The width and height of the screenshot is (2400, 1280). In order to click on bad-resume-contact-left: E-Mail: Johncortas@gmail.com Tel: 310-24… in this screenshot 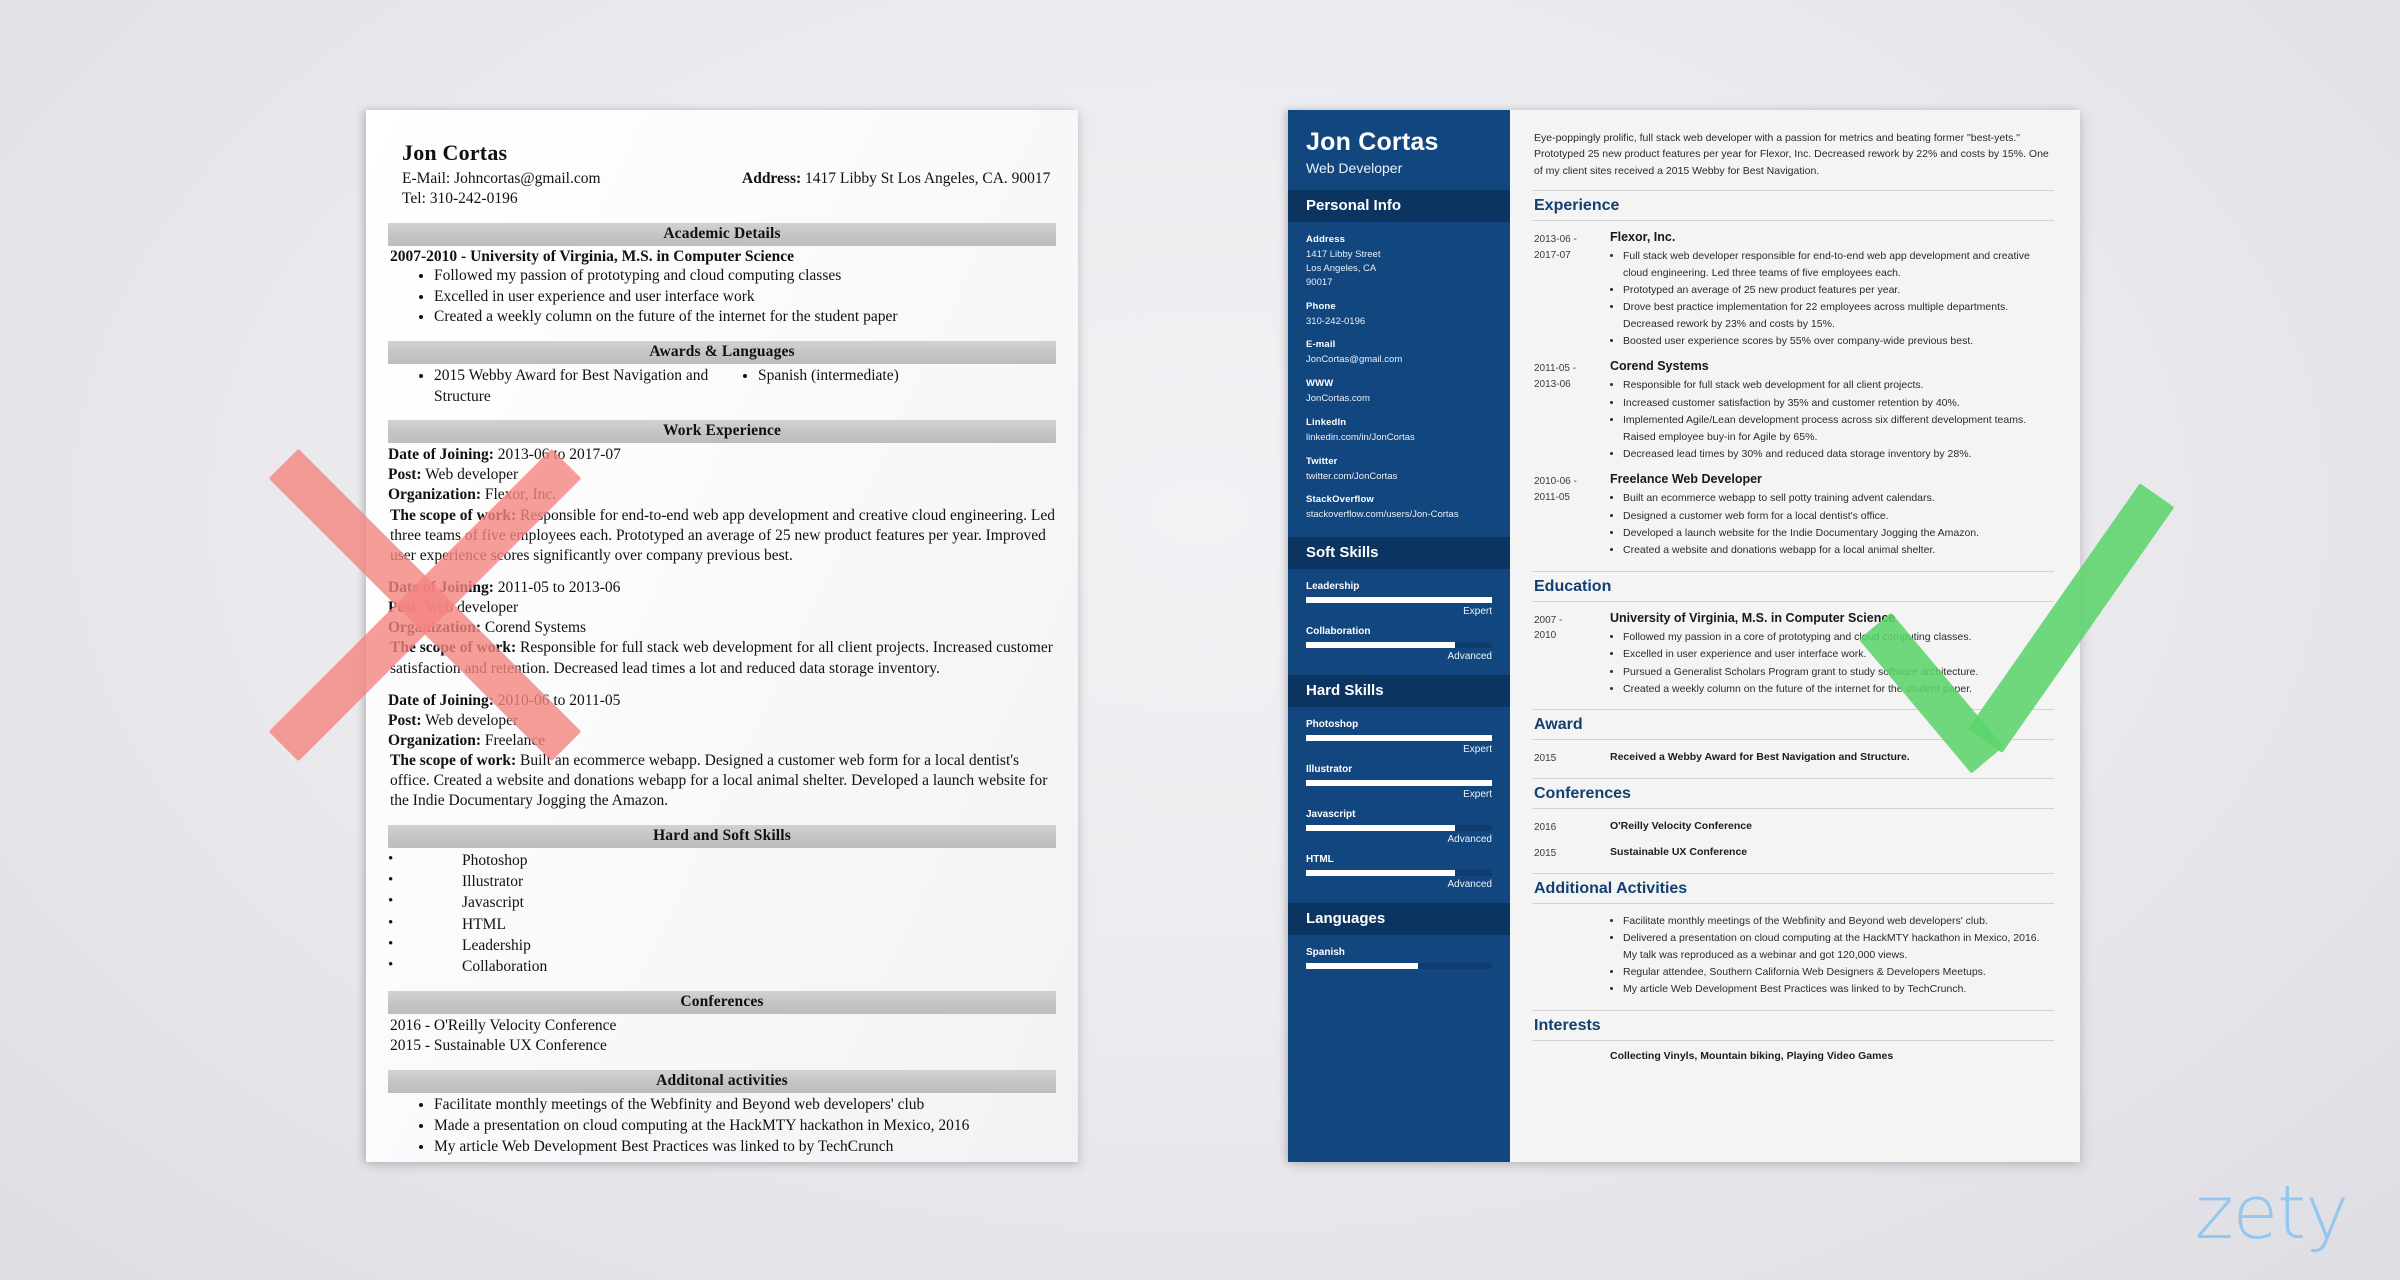, I will do `click(572, 189)`.